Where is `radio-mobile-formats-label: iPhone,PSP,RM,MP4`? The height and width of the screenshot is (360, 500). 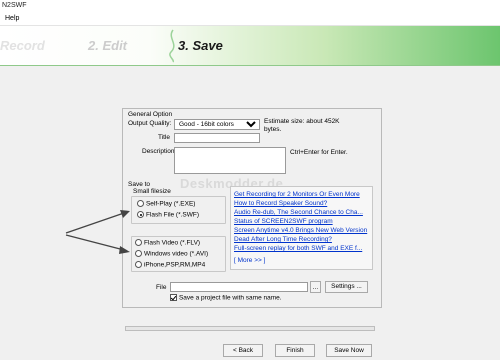 radio-mobile-formats-label: iPhone,PSP,RM,MP4 is located at coordinates (174, 265).